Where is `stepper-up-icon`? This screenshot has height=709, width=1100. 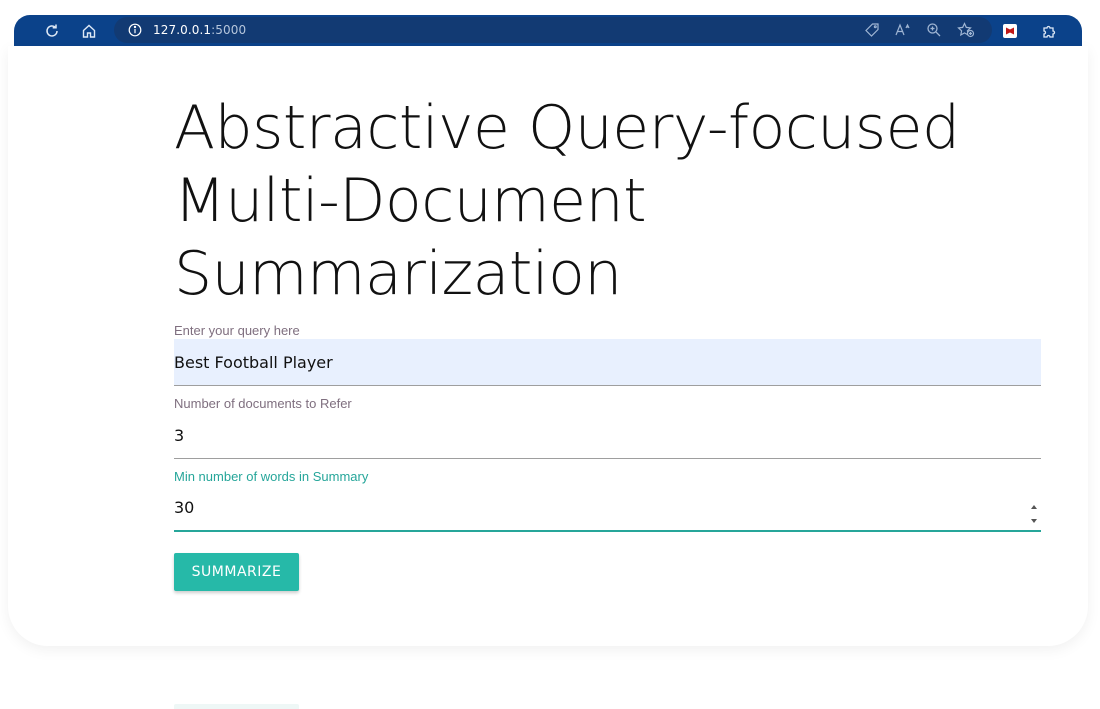 stepper-up-icon is located at coordinates (1034, 507).